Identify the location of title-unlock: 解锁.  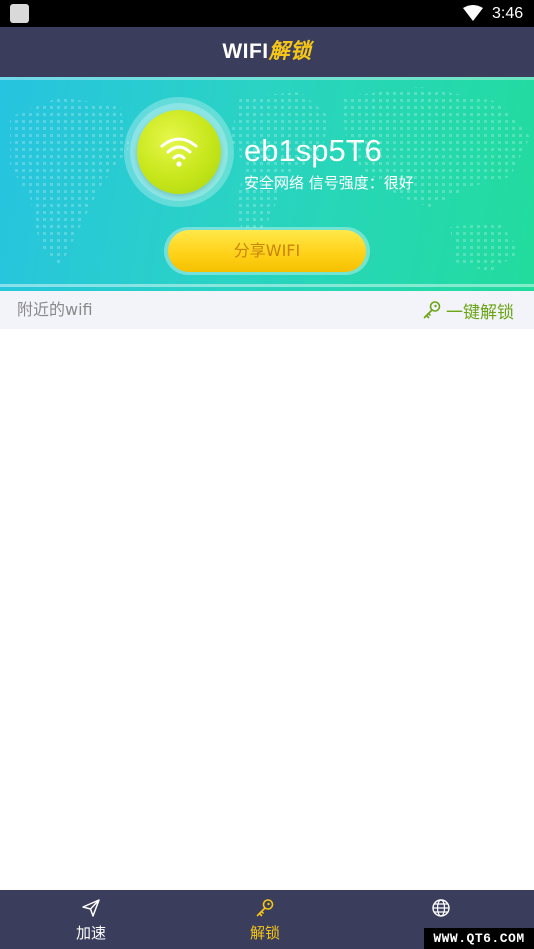
(290, 51).